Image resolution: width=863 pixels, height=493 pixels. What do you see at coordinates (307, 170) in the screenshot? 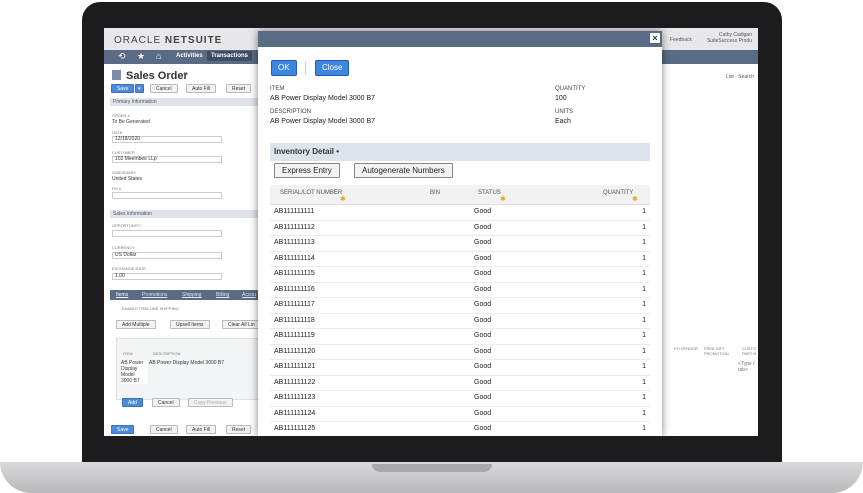
I see `express-entry-button: Express Entry` at bounding box center [307, 170].